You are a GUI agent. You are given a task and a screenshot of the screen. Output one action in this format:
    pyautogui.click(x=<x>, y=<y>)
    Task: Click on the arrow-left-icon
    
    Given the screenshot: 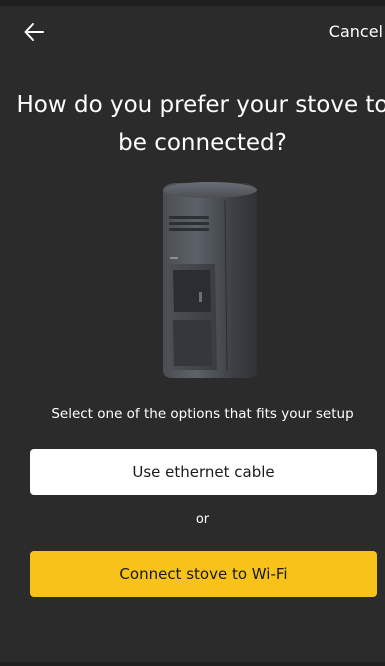 What is the action you would take?
    pyautogui.click(x=34, y=32)
    